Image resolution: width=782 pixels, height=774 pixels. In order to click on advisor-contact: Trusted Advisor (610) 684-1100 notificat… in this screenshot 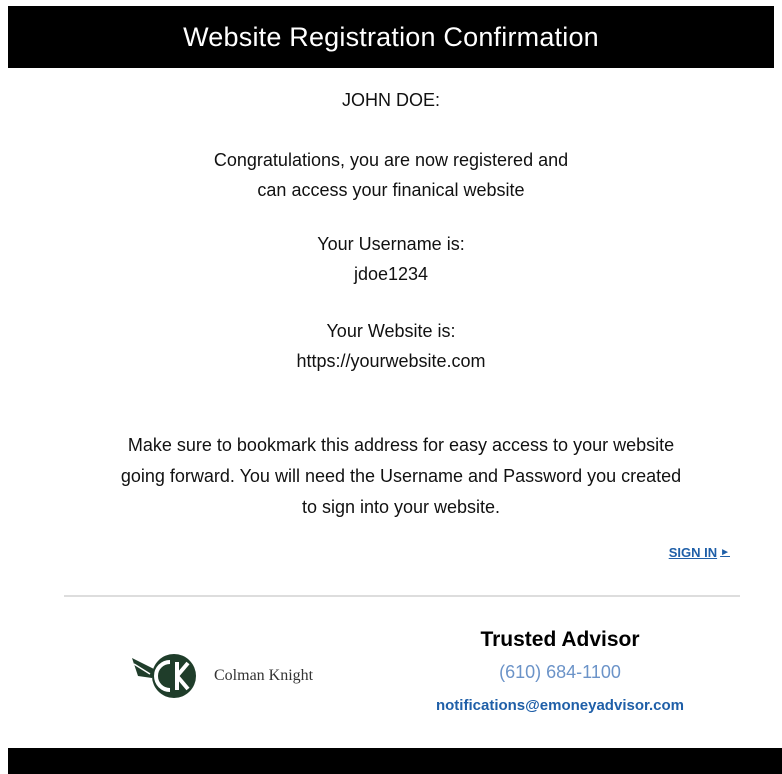, I will do `click(560, 671)`.